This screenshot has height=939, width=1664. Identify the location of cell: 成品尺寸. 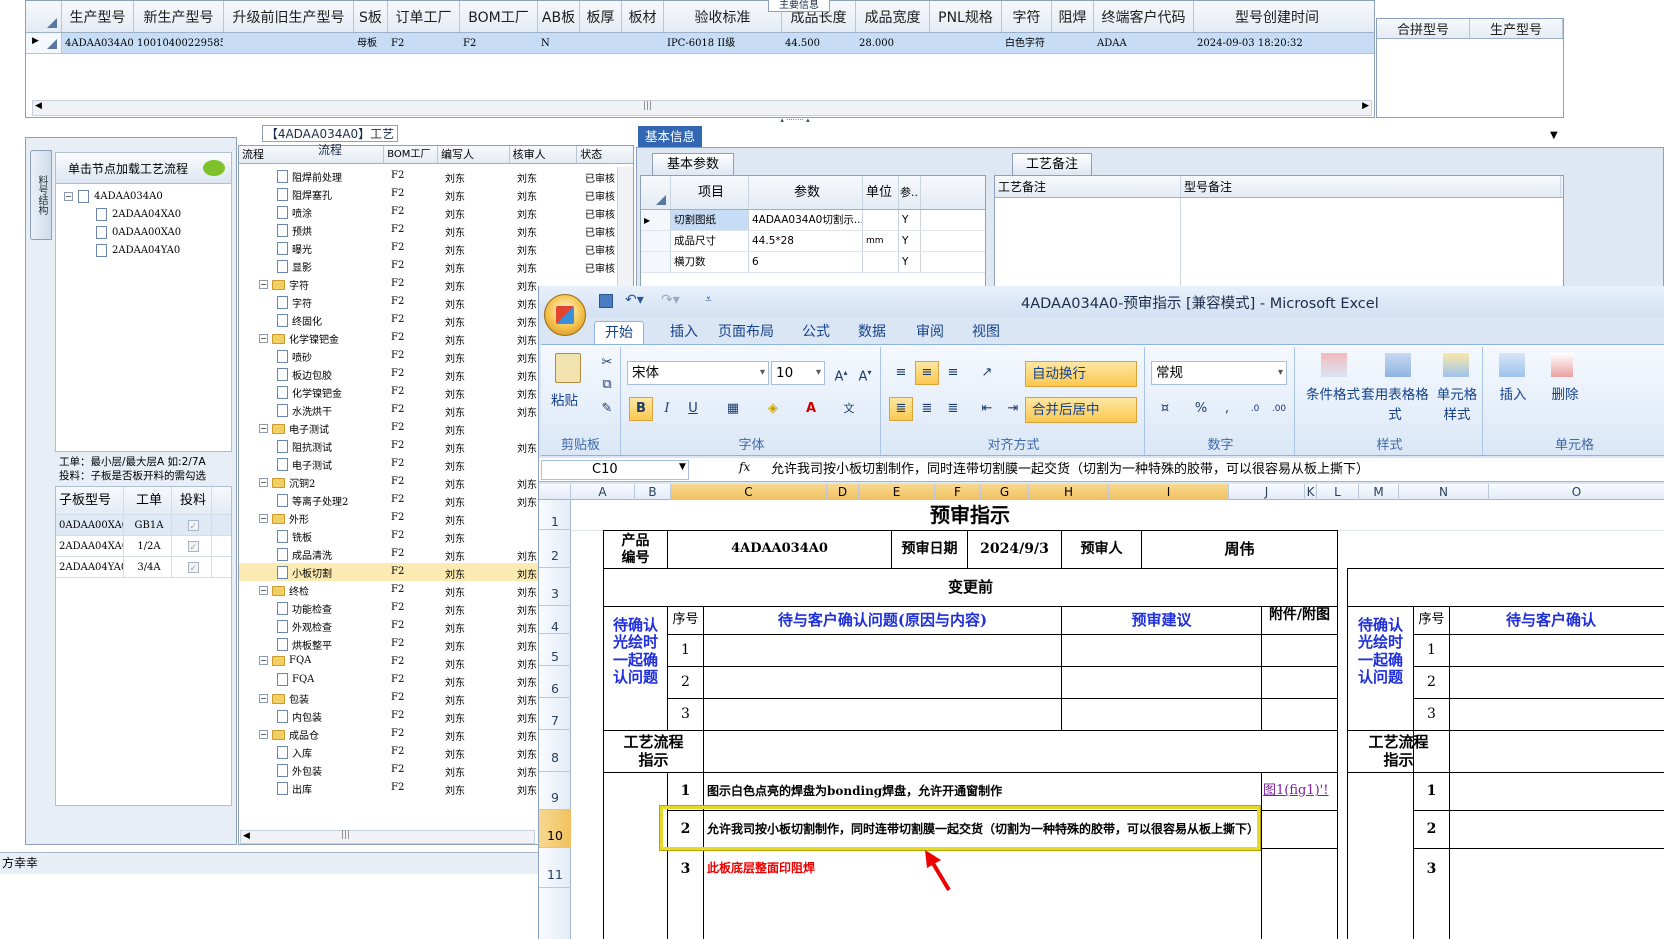
(710, 241).